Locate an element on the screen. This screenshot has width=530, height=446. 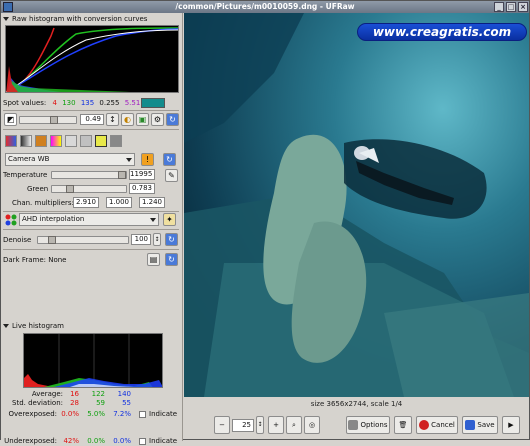
exposure-slider is located at coordinates (48, 120).